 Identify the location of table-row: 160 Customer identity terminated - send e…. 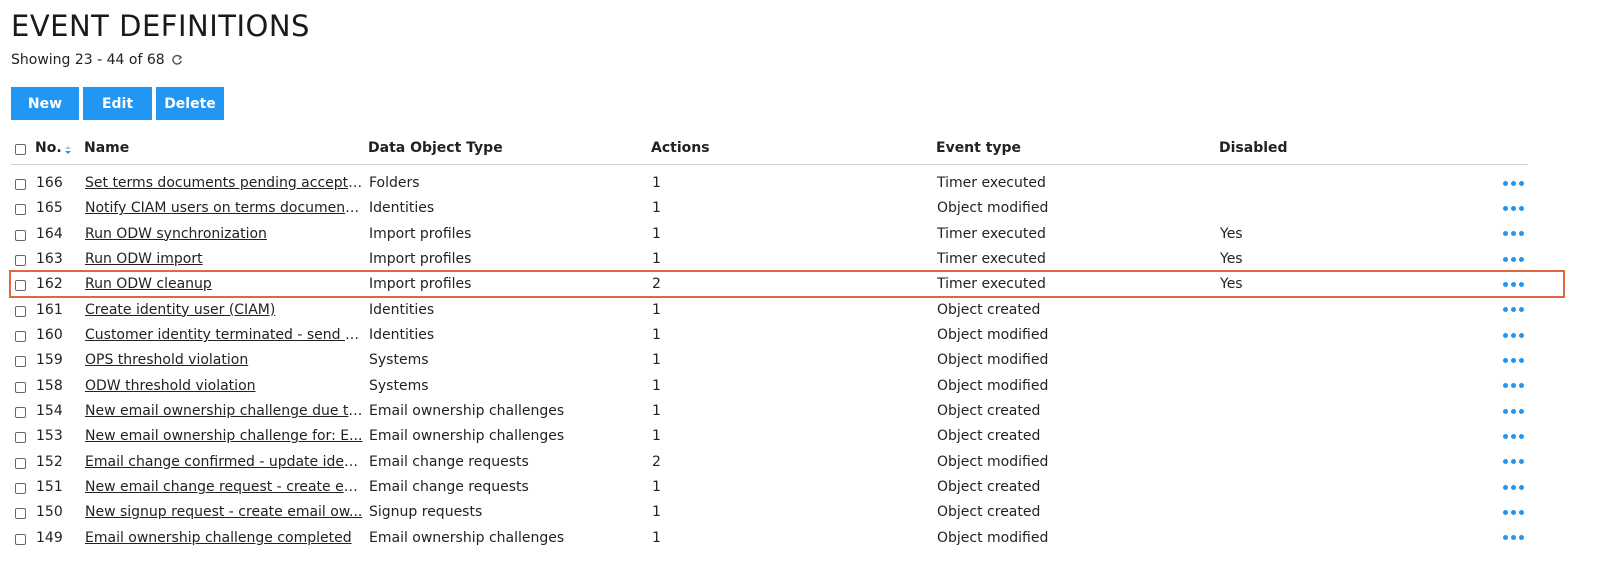
(789, 335).